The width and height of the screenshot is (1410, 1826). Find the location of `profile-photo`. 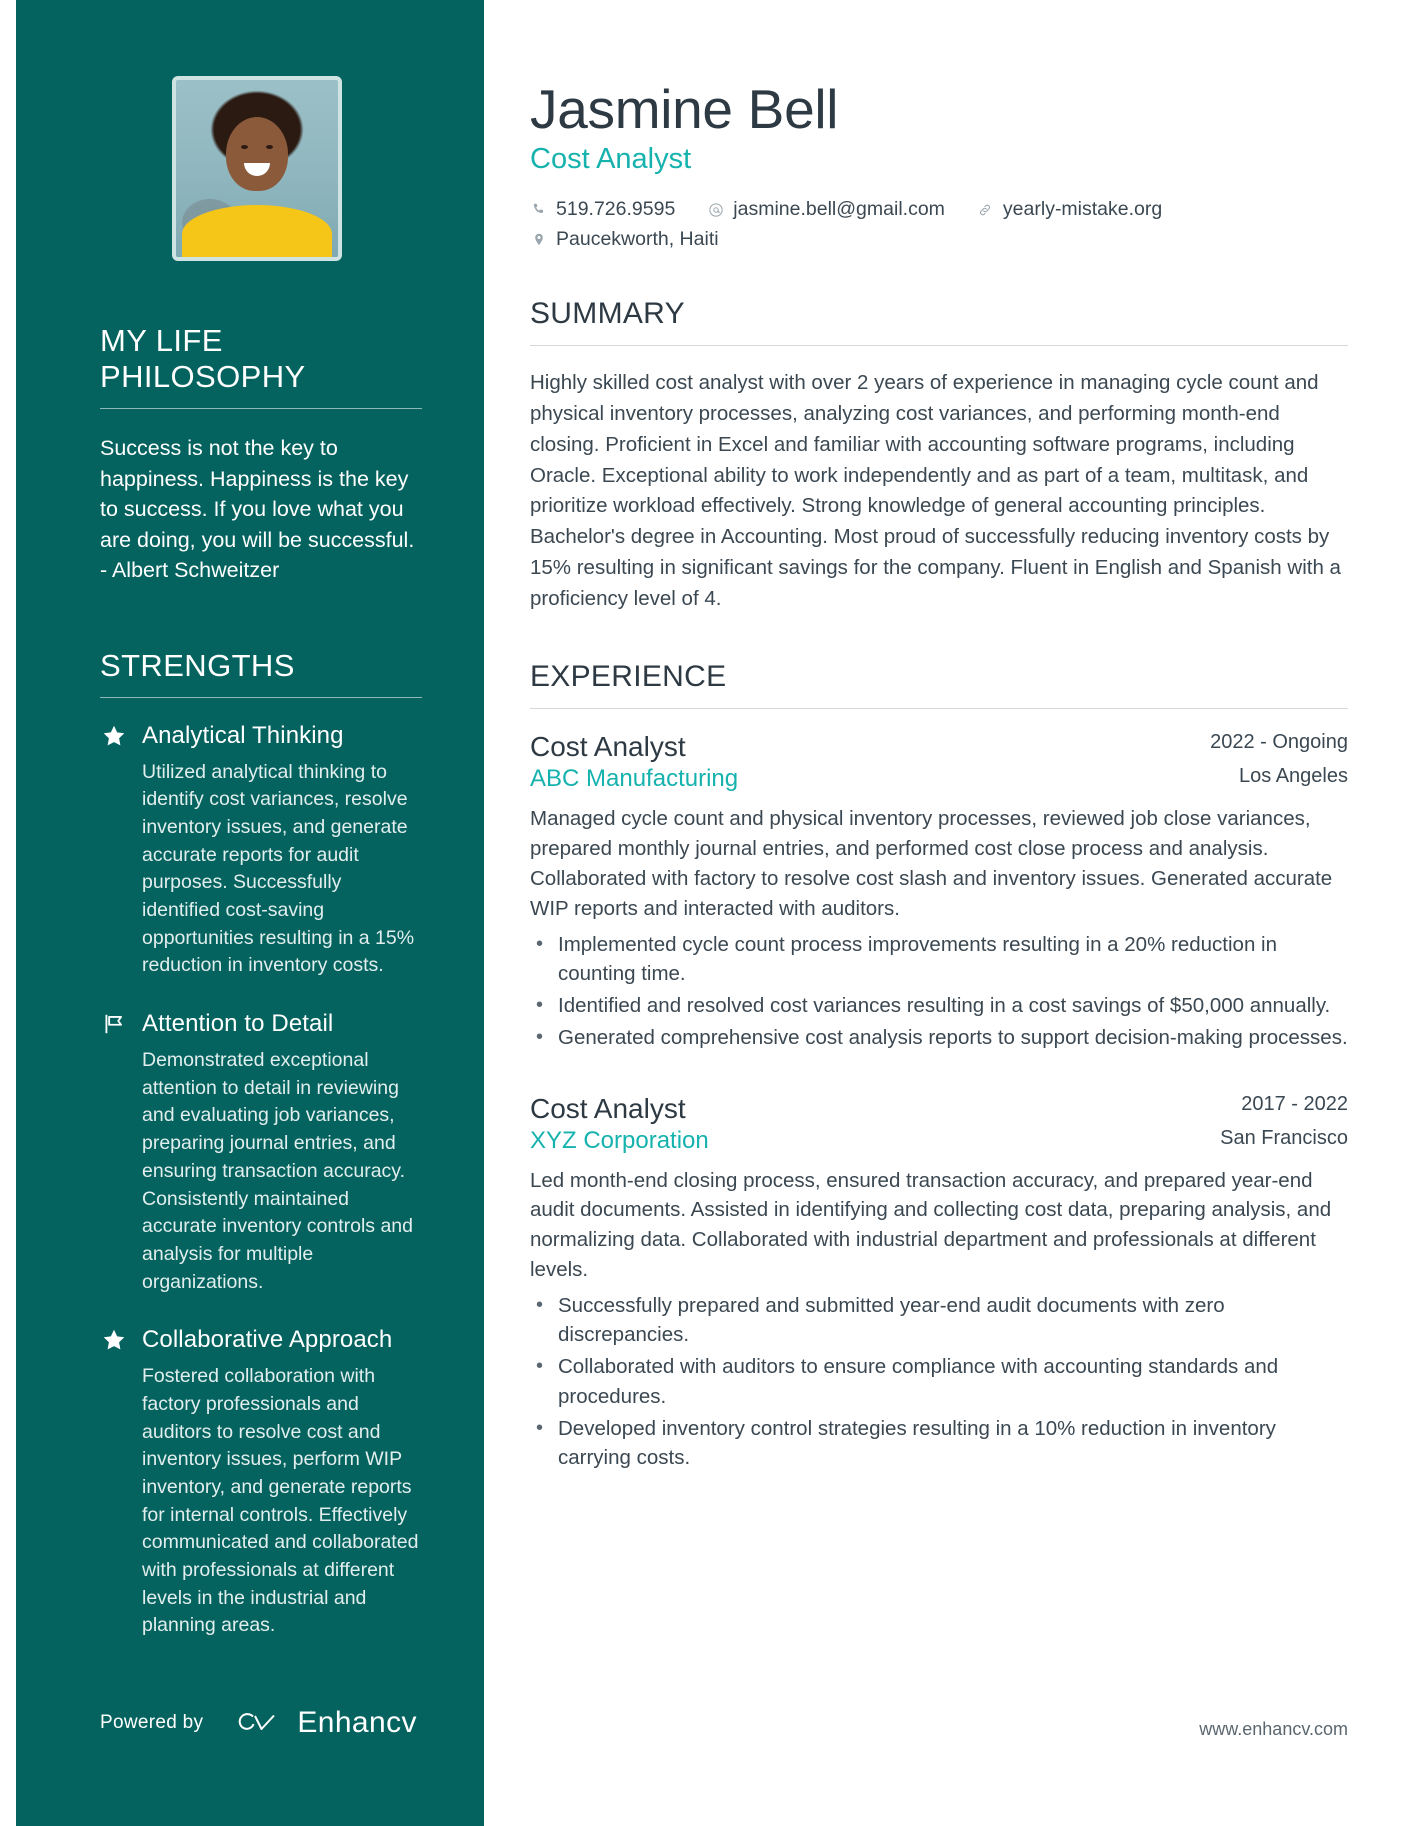

profile-photo is located at coordinates (257, 168).